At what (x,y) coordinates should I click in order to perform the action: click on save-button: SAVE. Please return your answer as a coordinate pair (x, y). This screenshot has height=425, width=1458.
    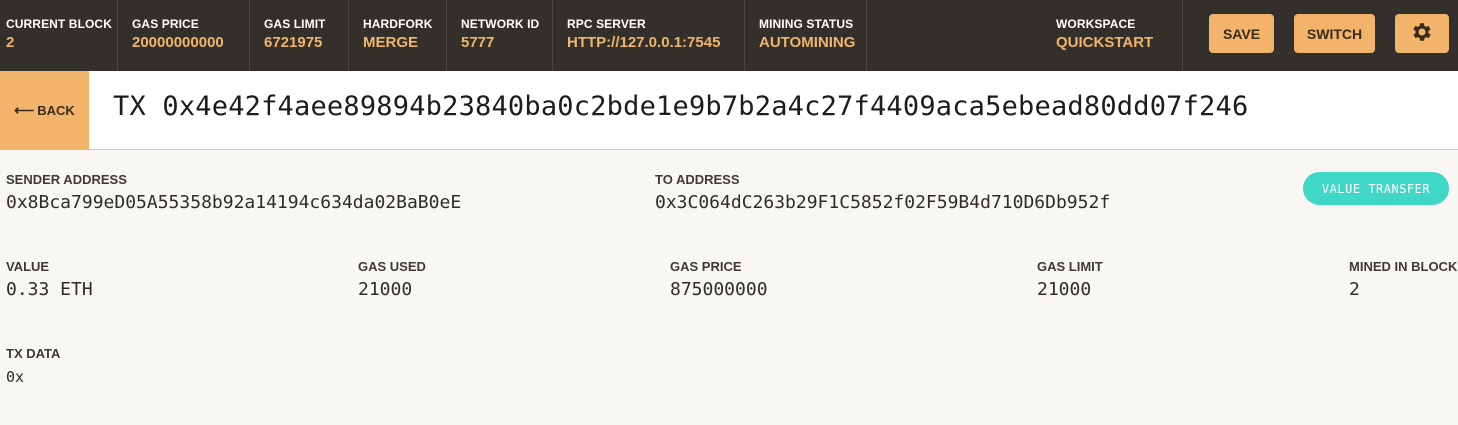
    Looking at the image, I should click on (1241, 33).